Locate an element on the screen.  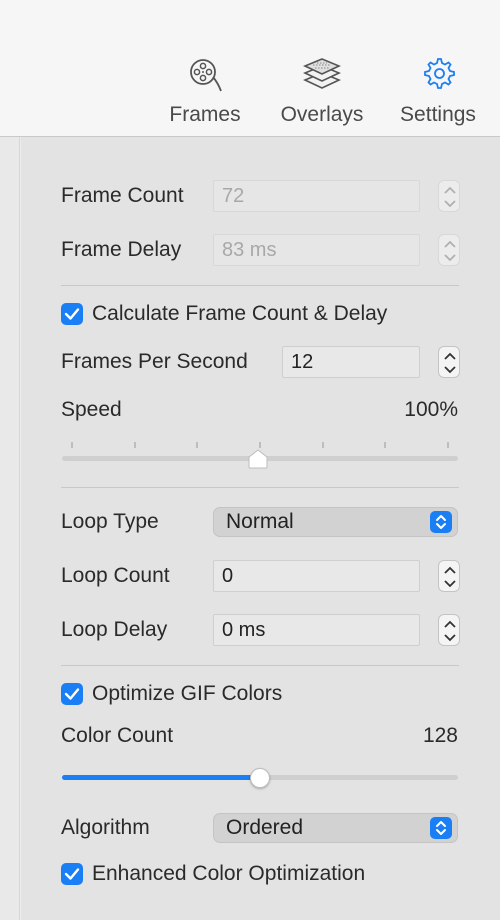
color-count-label: Color Count is located at coordinates (117, 735).